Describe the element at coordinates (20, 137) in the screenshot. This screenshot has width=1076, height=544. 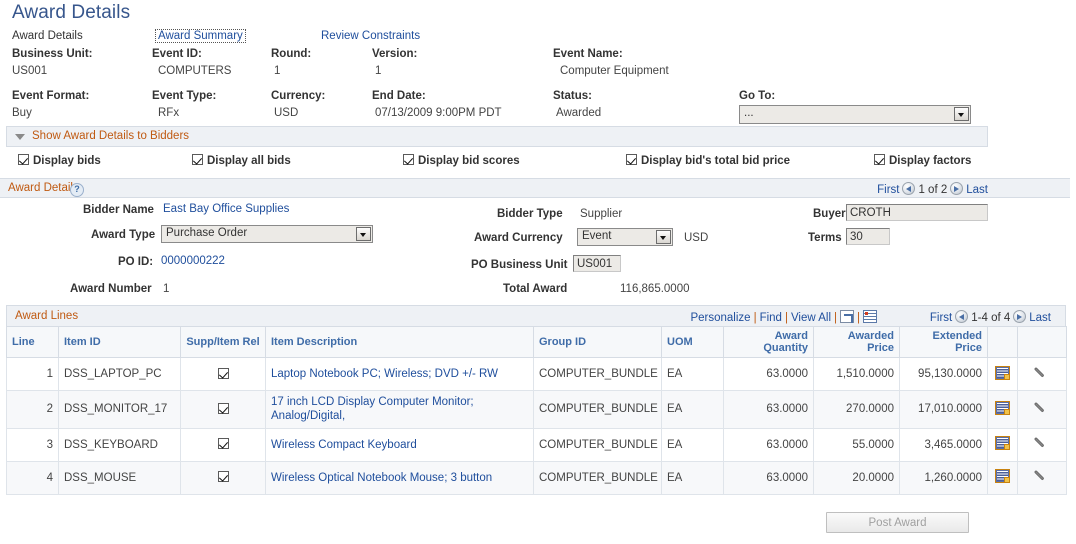
I see `triangle-down-icon` at that location.